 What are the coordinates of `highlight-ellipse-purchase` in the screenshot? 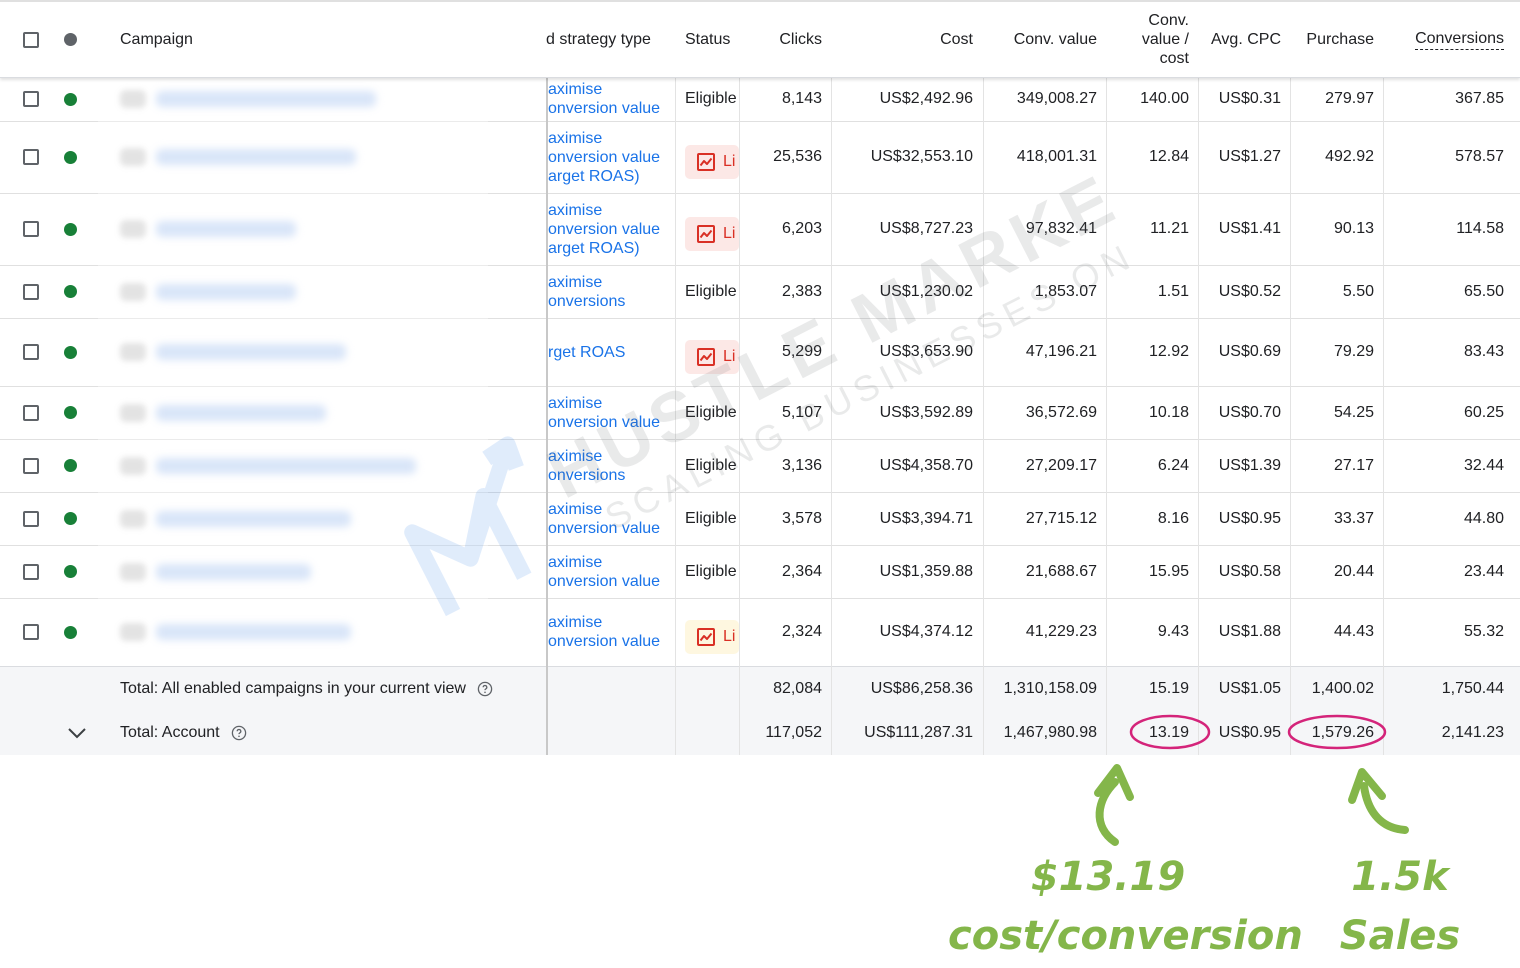 It's located at (1337, 732).